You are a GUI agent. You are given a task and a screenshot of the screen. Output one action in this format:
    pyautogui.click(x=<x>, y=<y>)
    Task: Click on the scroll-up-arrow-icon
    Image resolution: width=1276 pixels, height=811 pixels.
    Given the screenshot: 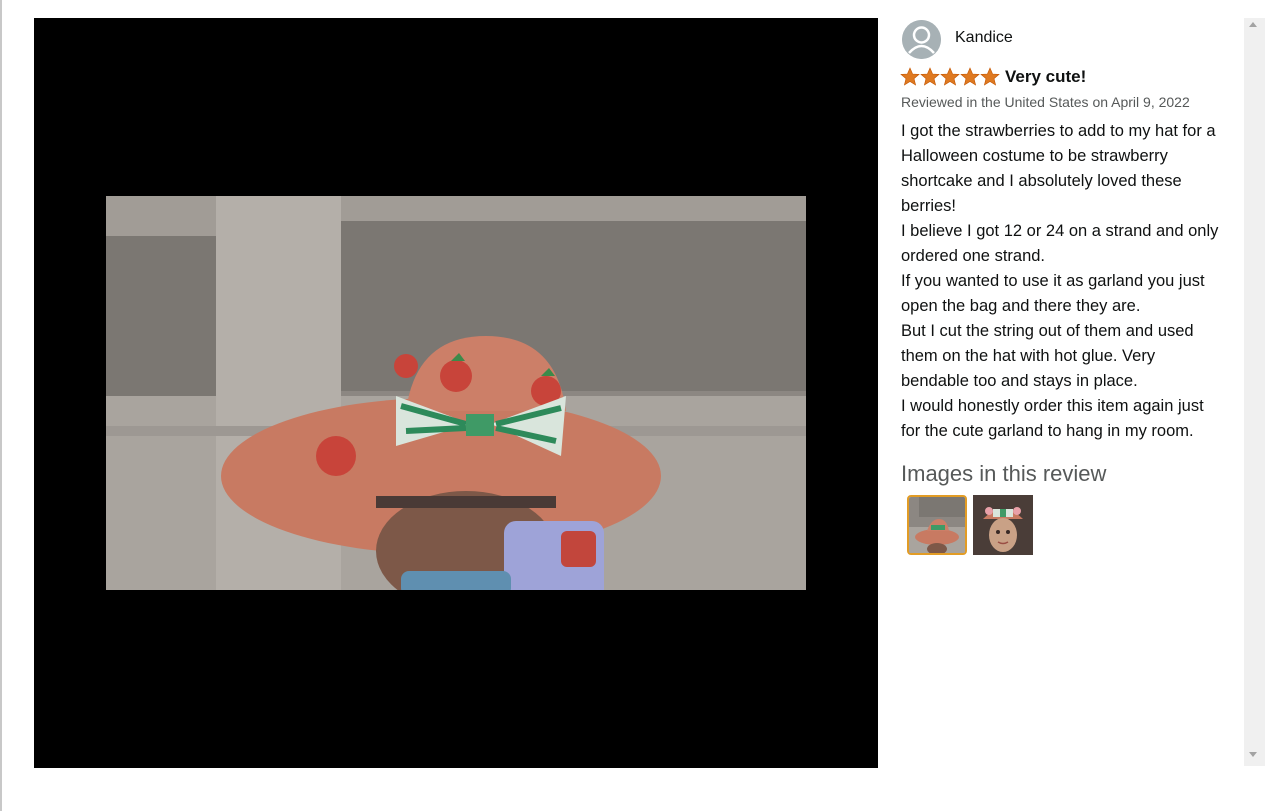 What is the action you would take?
    pyautogui.click(x=1253, y=24)
    